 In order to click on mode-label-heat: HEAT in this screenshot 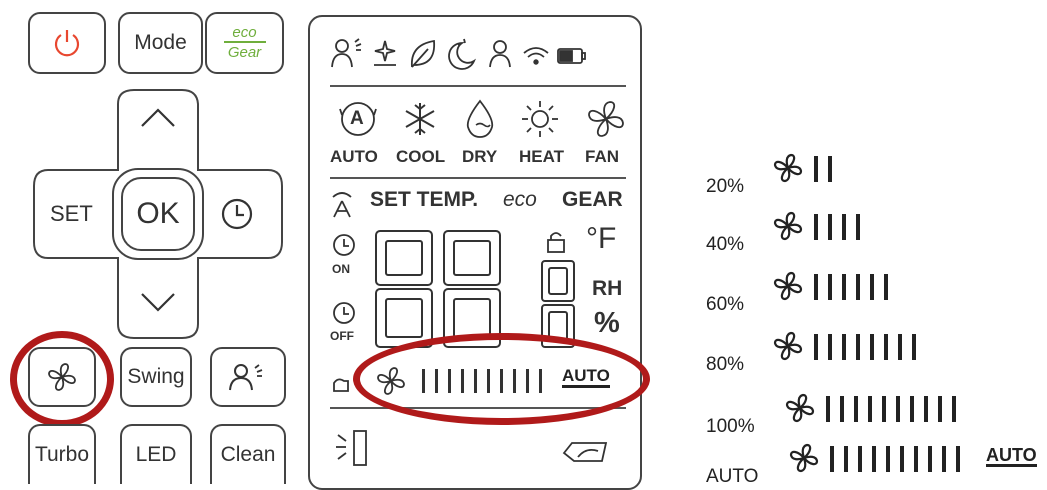, I will do `click(542, 156)`.